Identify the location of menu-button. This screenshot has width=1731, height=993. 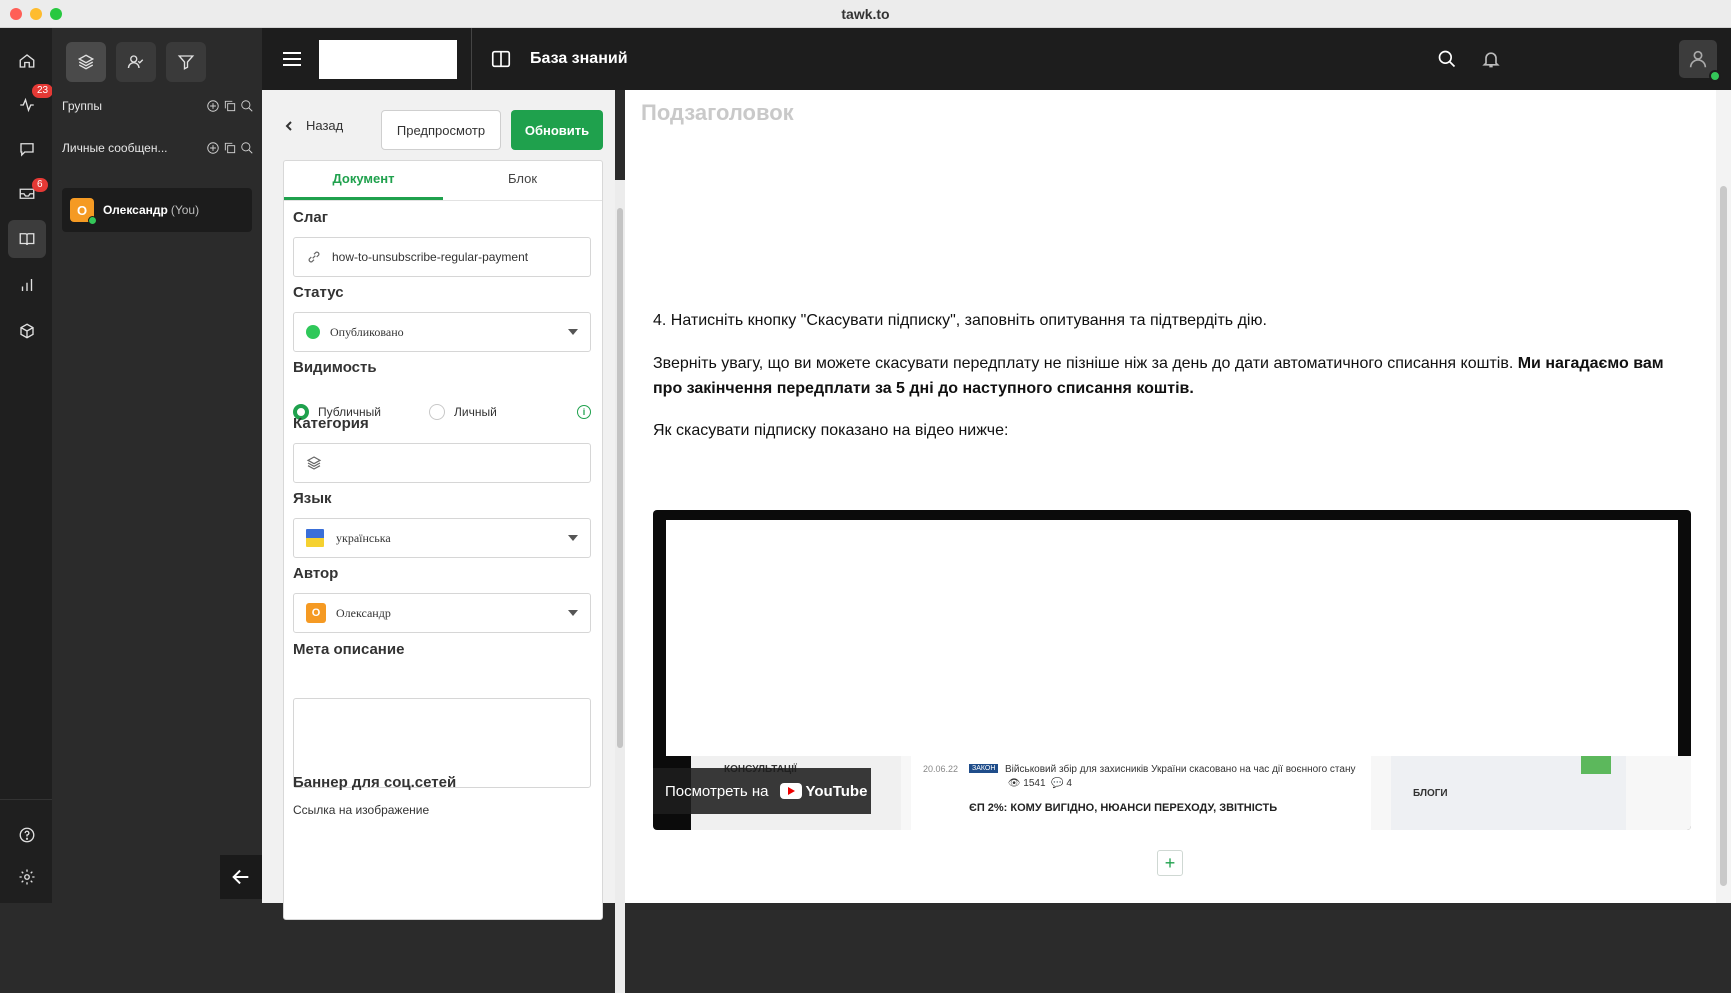
(292, 59).